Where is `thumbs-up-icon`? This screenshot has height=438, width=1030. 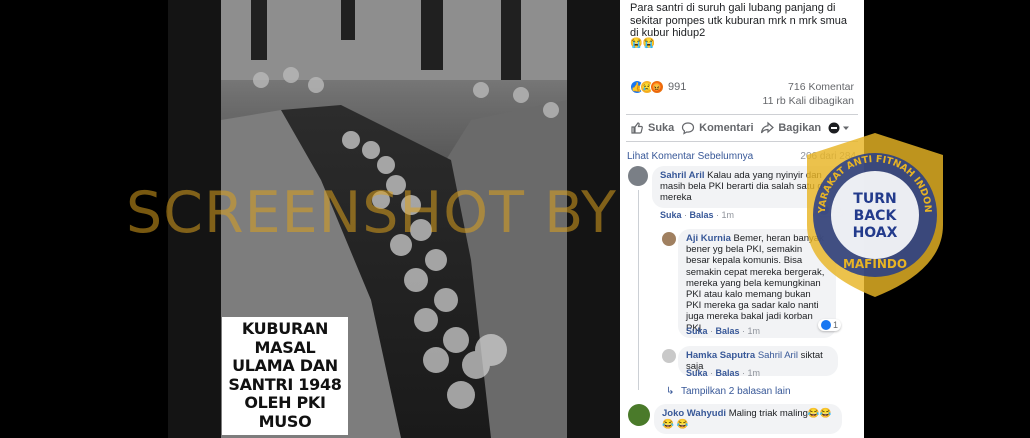
thumbs-up-icon is located at coordinates (637, 128).